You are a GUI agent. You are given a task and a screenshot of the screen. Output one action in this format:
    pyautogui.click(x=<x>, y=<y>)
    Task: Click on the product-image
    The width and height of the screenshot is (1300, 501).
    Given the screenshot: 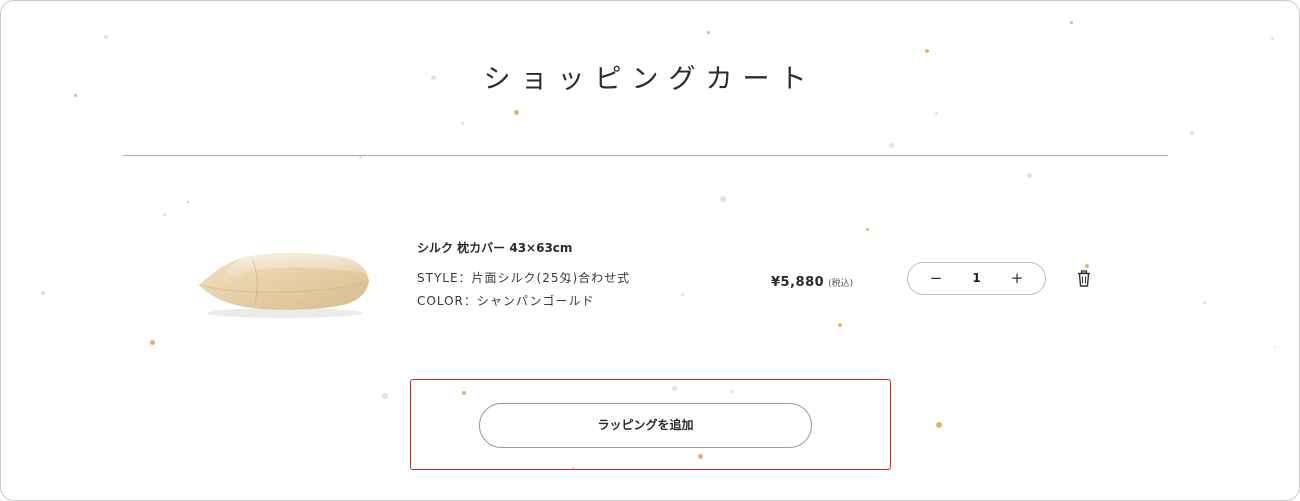 What is the action you would take?
    pyautogui.click(x=283, y=284)
    